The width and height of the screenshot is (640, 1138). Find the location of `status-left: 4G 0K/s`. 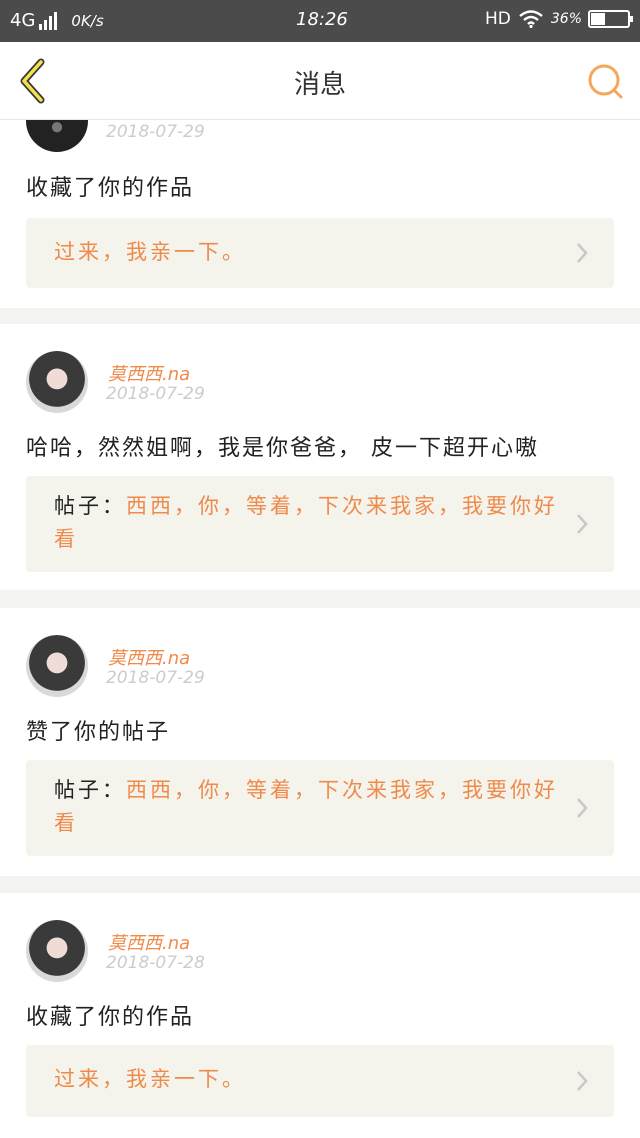

status-left: 4G 0K/s is located at coordinates (57, 20).